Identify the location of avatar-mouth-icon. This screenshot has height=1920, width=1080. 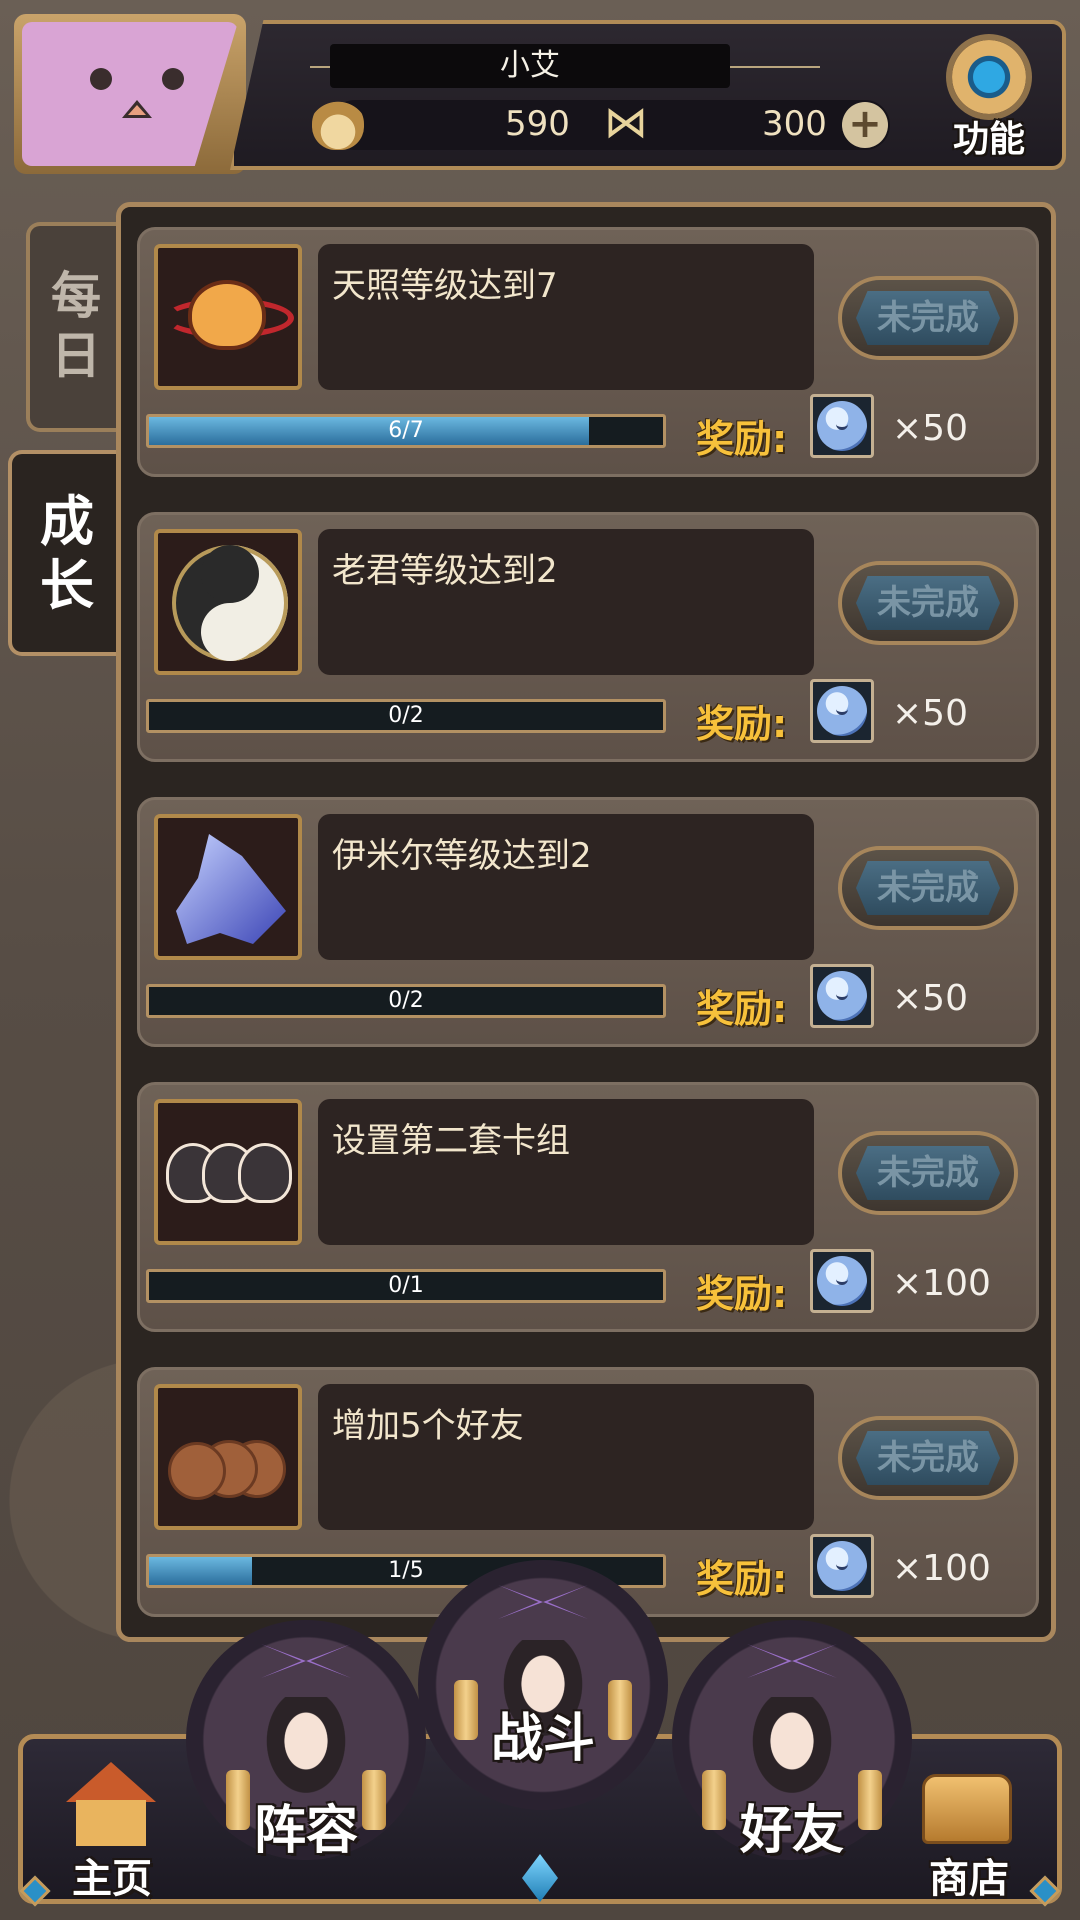
(137, 109).